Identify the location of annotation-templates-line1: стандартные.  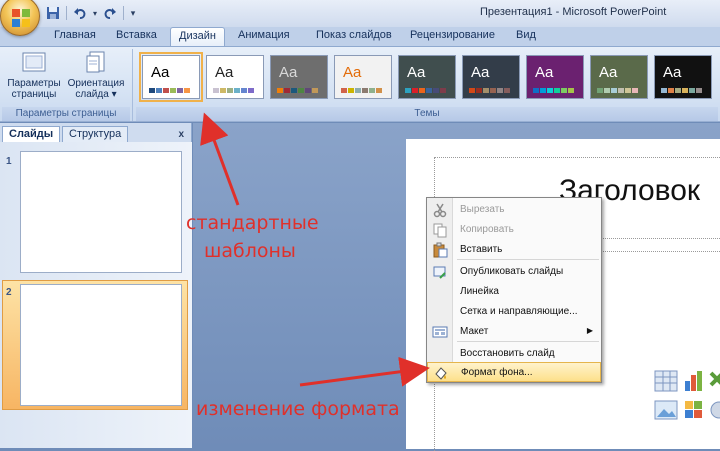
(252, 223).